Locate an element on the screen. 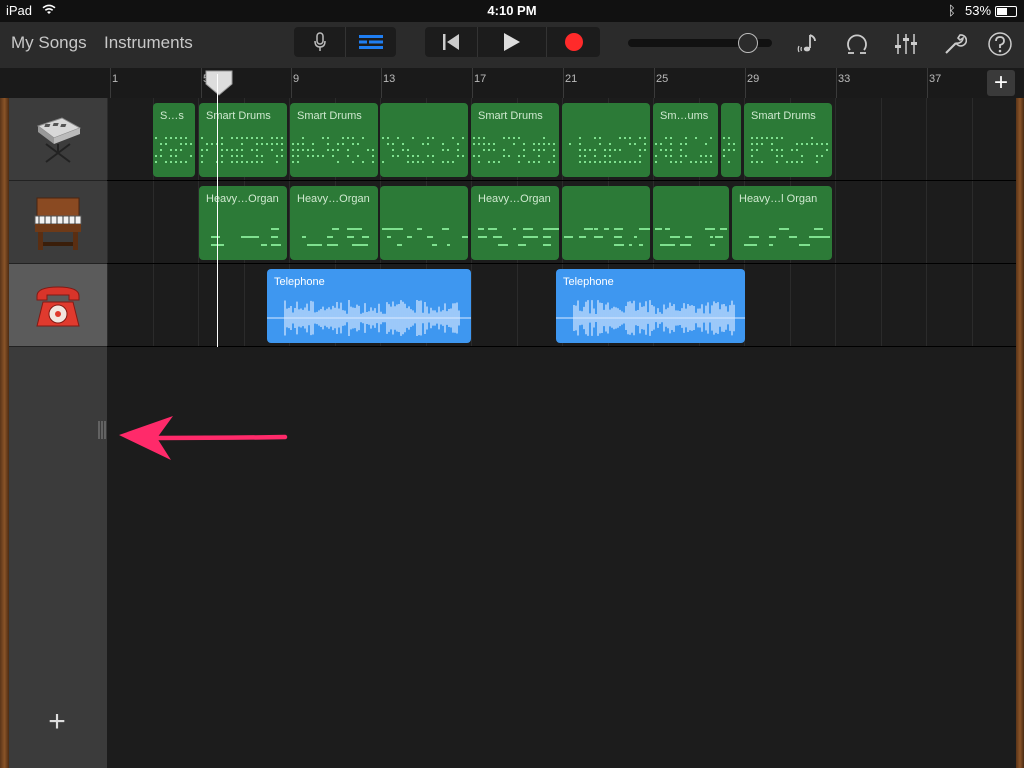  tracks-view-icon is located at coordinates (371, 42).